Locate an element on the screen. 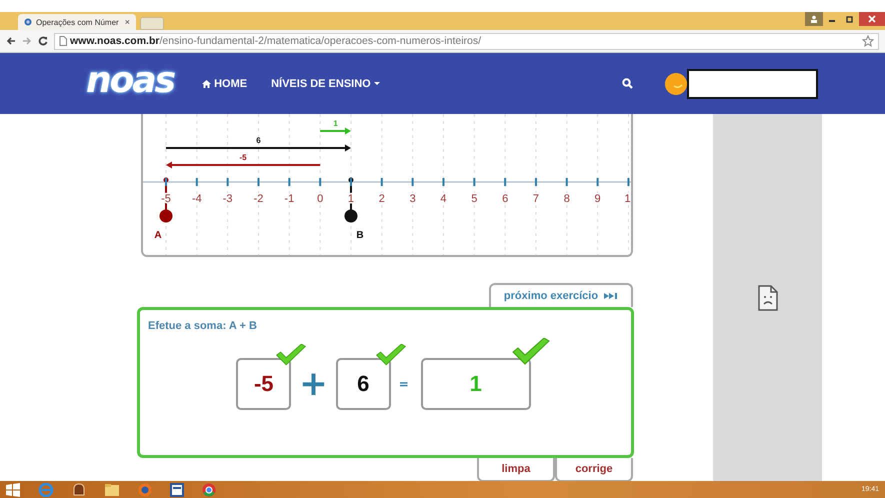 Image resolution: width=885 pixels, height=498 pixels. document-icon is located at coordinates (177, 489).